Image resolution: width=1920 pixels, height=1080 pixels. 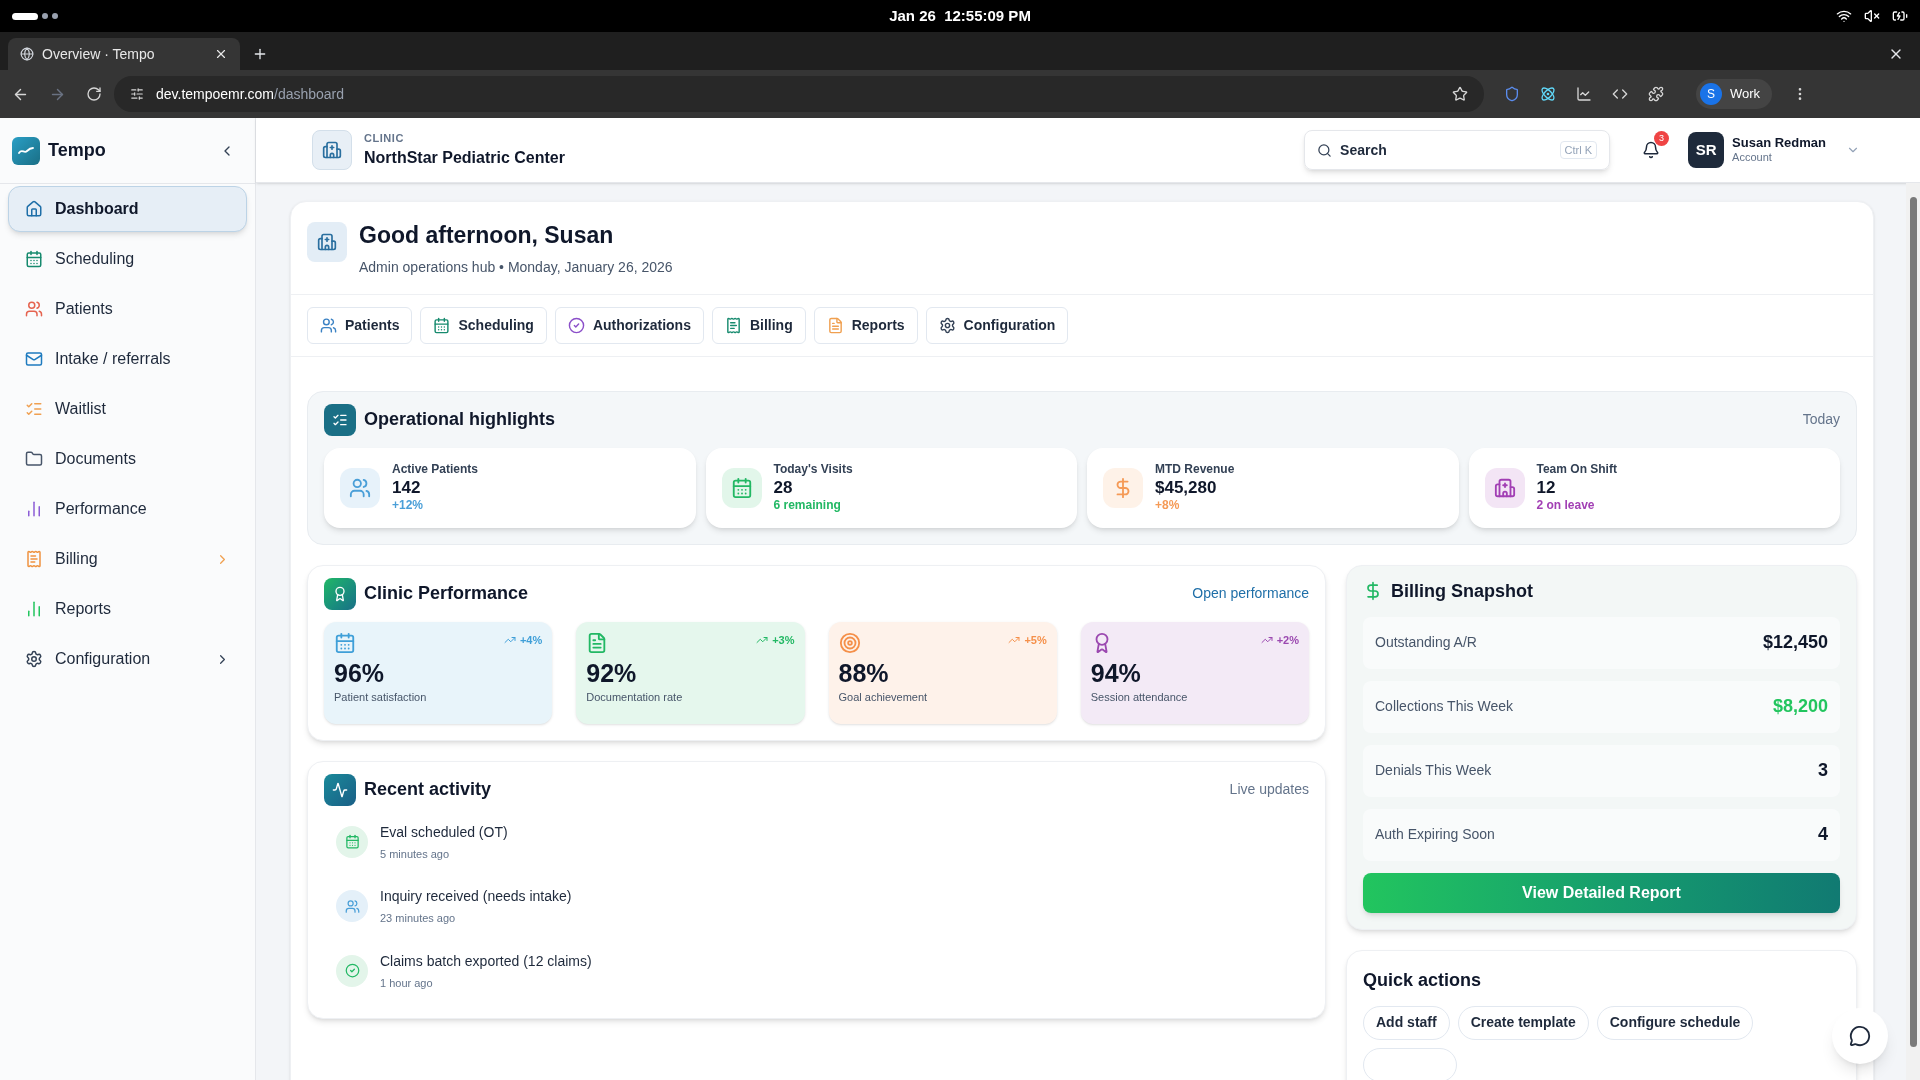 What do you see at coordinates (250, 94) in the screenshot?
I see `url-text: dev.tempoemr.com/dashboard` at bounding box center [250, 94].